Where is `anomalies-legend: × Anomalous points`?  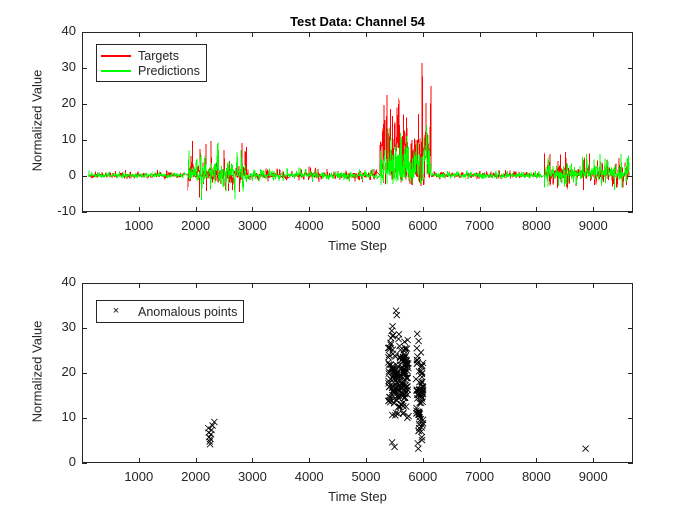 anomalies-legend: × Anomalous points is located at coordinates (170, 311).